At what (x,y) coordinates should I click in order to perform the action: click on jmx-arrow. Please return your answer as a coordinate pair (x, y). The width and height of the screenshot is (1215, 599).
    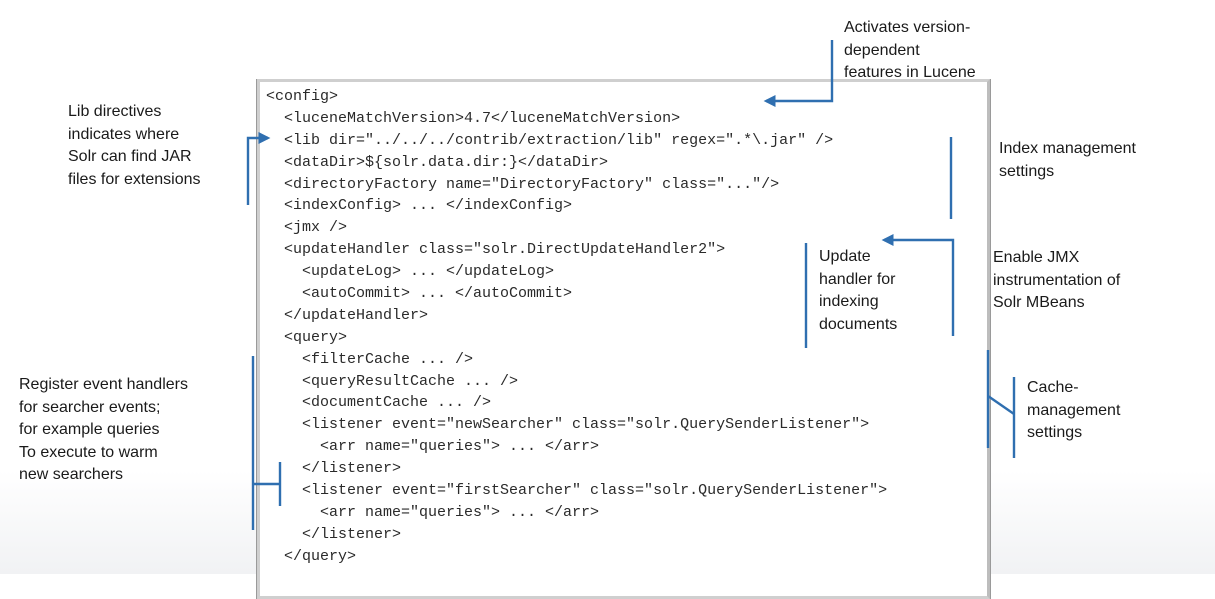
    Looking at the image, I should click on (918, 285).